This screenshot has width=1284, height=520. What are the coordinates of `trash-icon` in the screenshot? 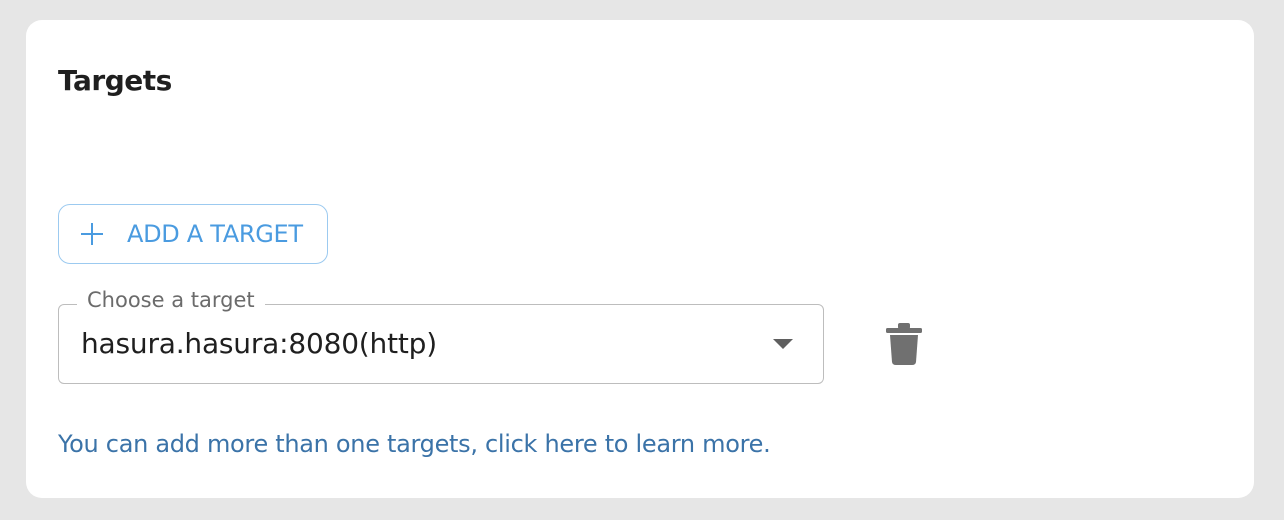 It's located at (904, 344).